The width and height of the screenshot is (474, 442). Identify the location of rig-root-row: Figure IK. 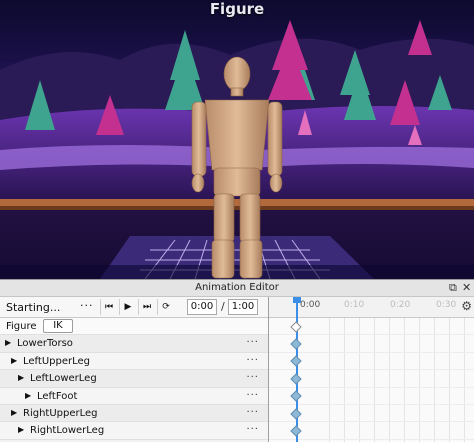
(134, 327).